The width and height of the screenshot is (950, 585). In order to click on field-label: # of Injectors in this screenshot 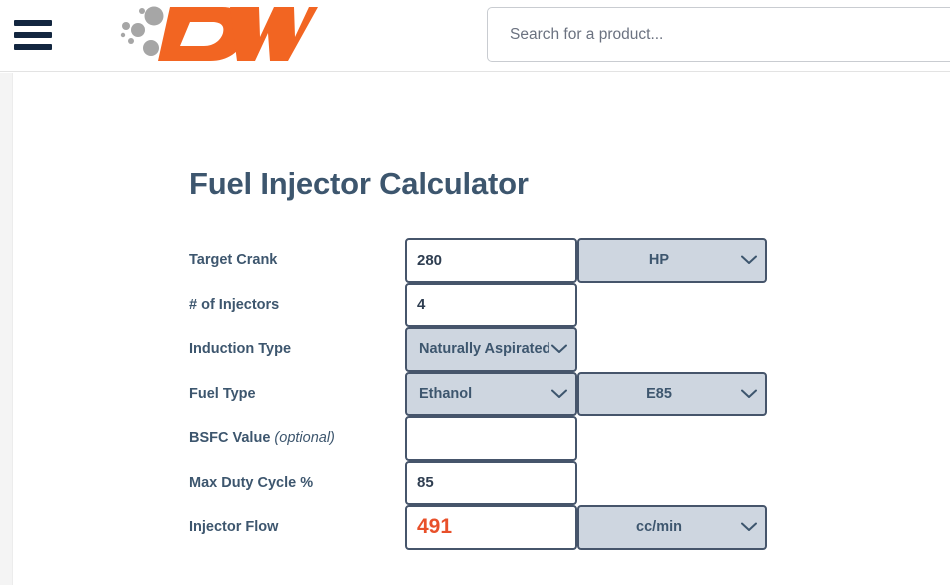, I will do `click(234, 305)`.